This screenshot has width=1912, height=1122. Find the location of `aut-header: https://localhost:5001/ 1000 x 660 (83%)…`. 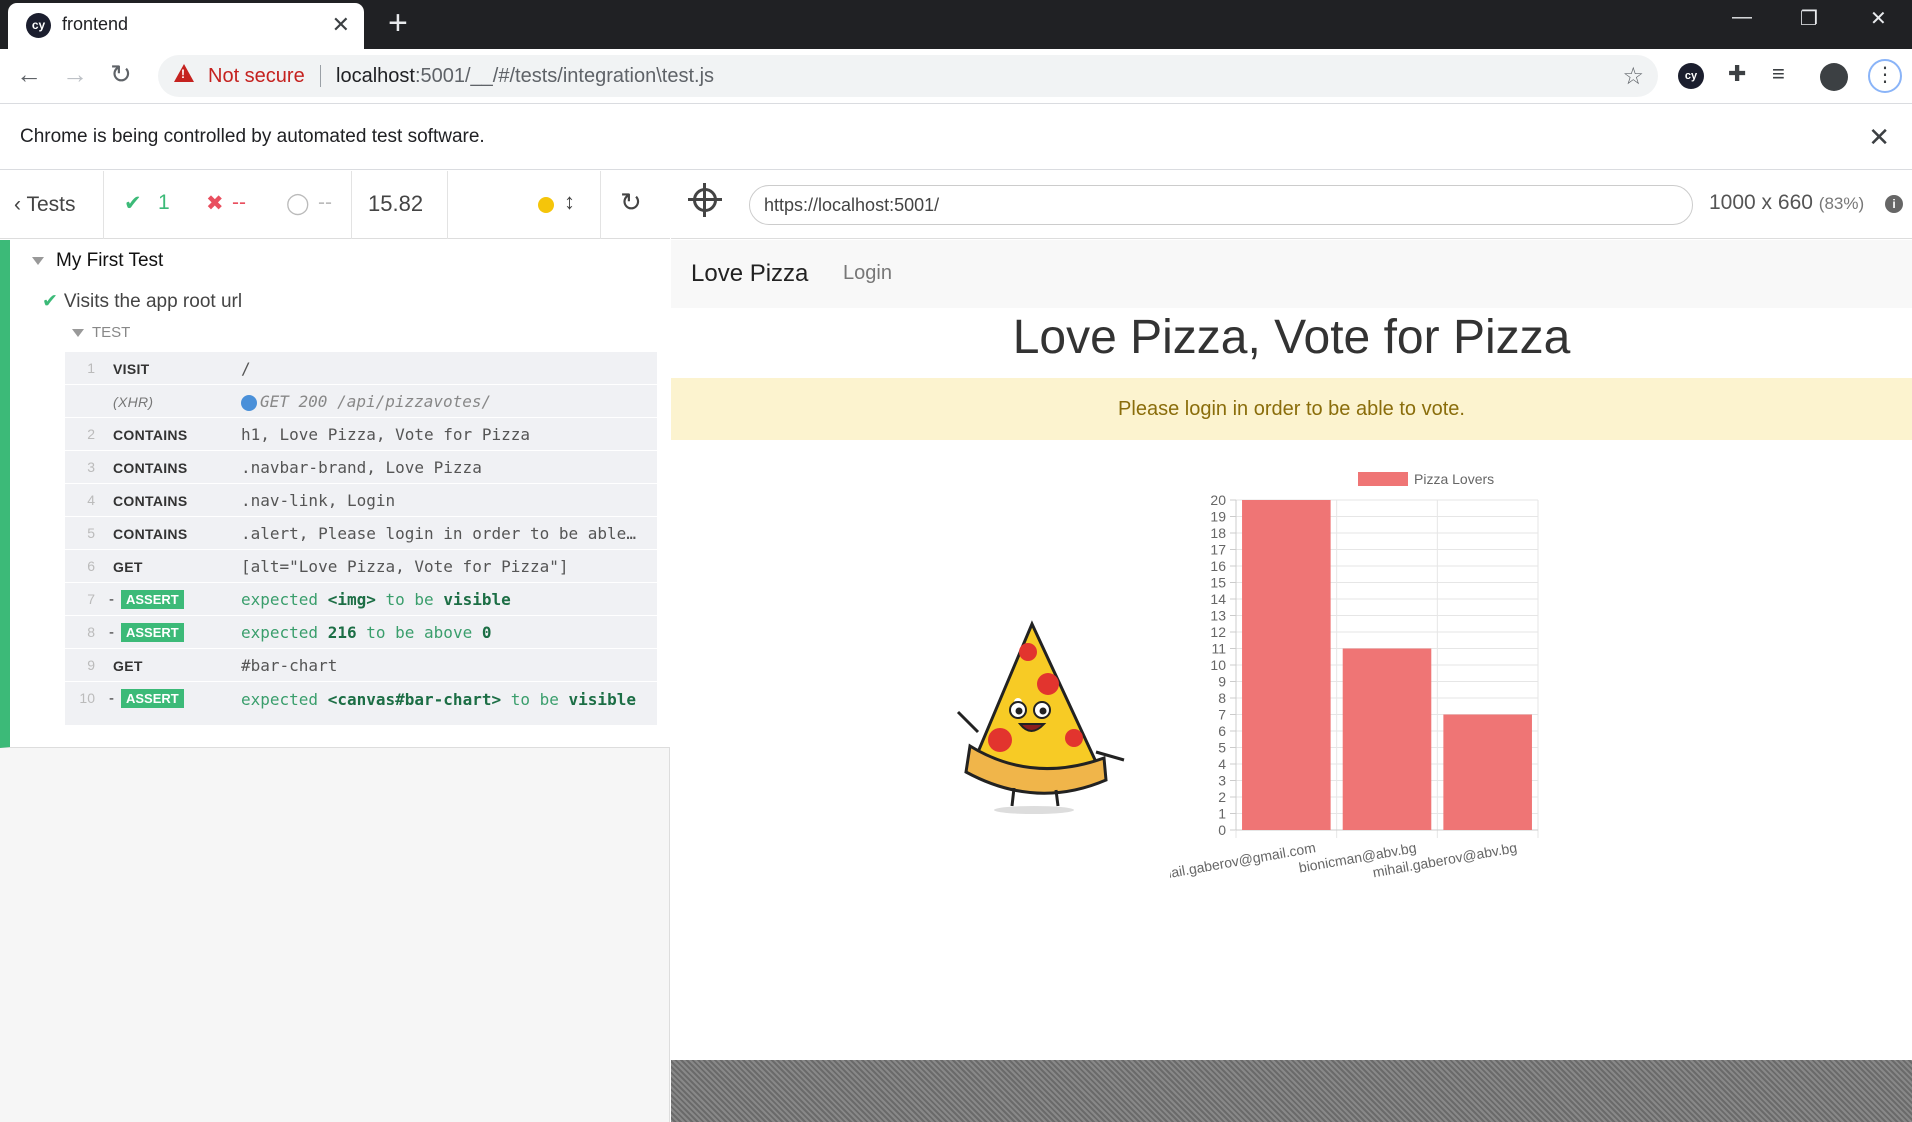

aut-header: https://localhost:5001/ 1000 x 660 (83%)… is located at coordinates (1291, 205).